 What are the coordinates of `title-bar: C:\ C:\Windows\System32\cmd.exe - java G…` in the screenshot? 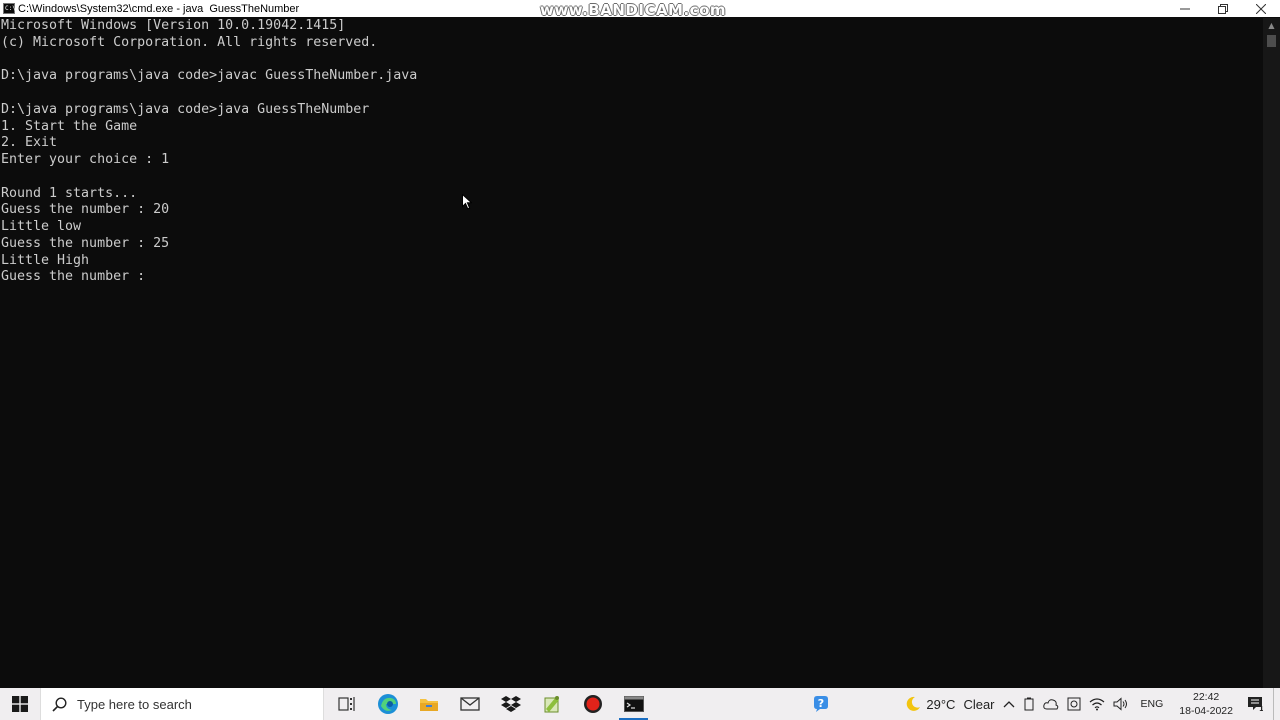 It's located at (640, 9).